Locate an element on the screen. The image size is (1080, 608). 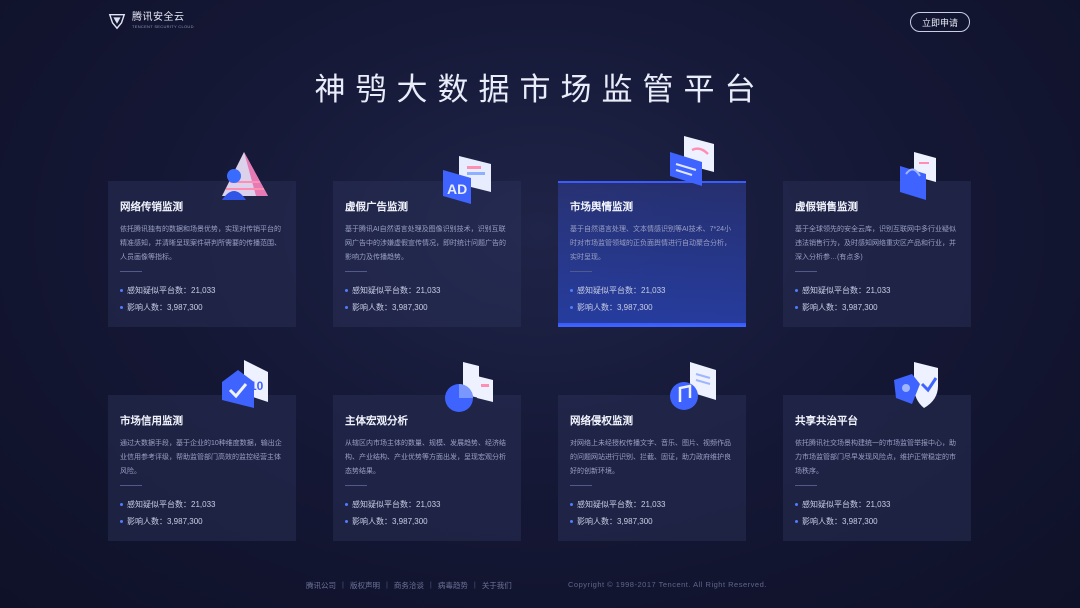
svg-text: AD is located at coordinates (457, 189).